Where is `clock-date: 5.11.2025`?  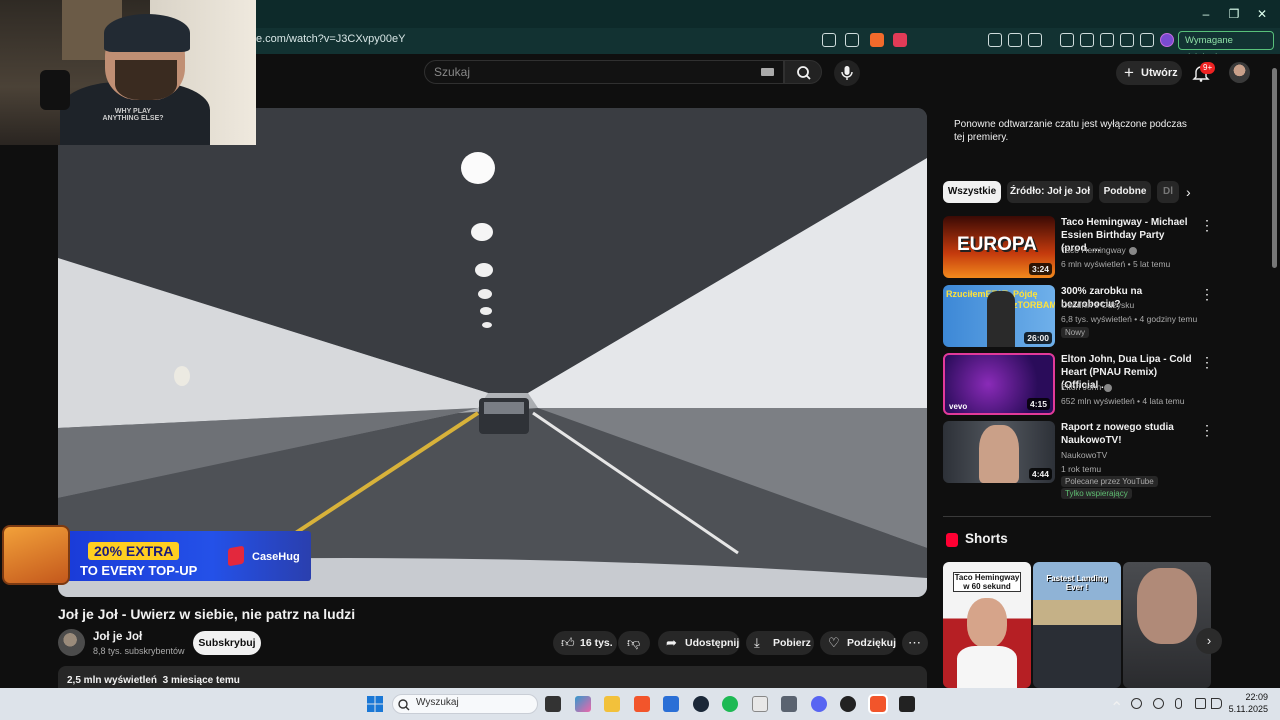 clock-date: 5.11.2025 is located at coordinates (1244, 709).